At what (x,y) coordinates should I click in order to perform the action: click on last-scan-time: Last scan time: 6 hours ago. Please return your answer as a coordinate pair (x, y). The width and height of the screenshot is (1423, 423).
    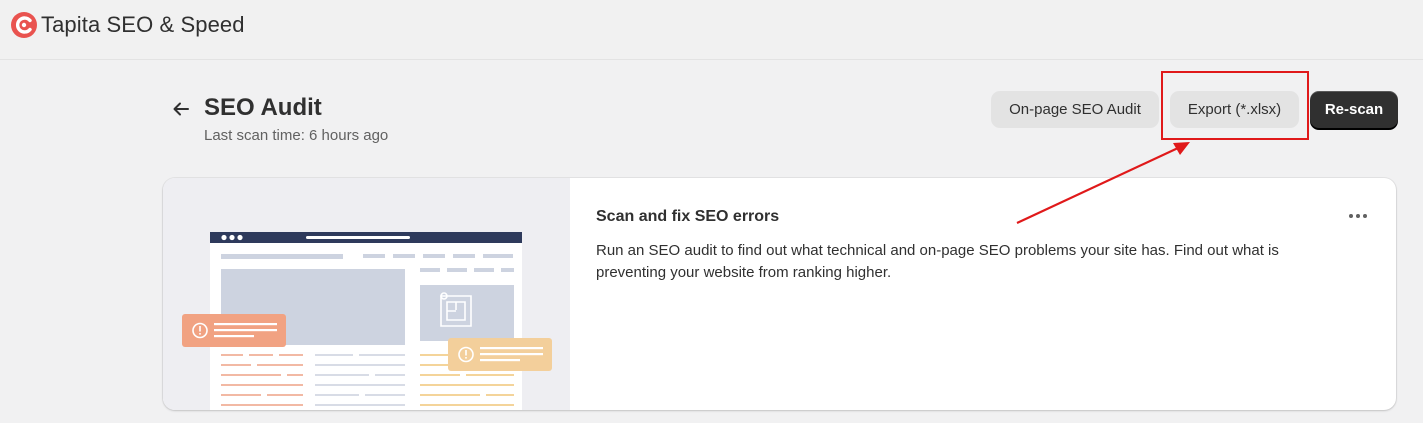
    Looking at the image, I should click on (296, 135).